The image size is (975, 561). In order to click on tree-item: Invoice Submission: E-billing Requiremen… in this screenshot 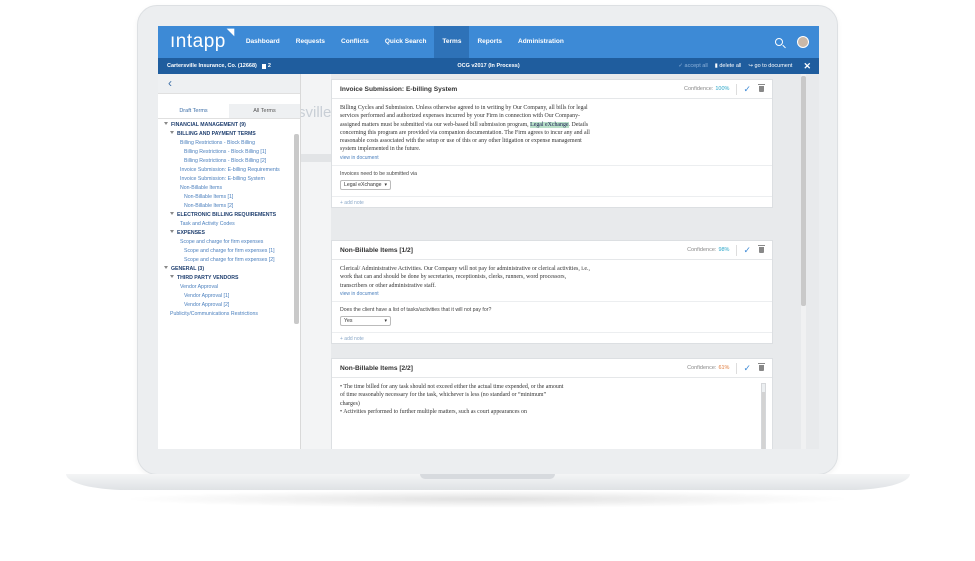, I will do `click(232, 170)`.